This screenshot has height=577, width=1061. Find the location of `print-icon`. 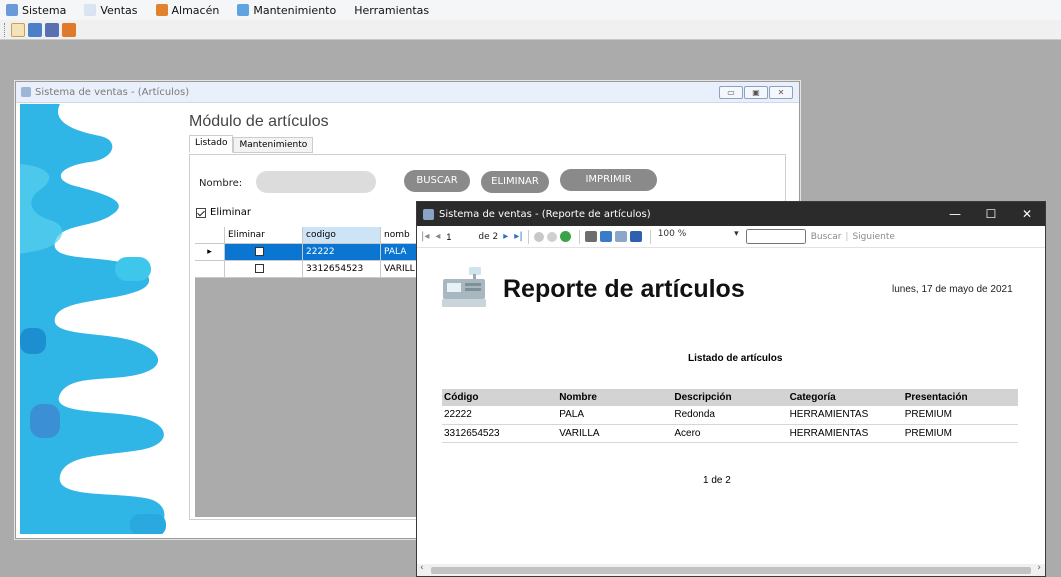

print-icon is located at coordinates (590, 236).